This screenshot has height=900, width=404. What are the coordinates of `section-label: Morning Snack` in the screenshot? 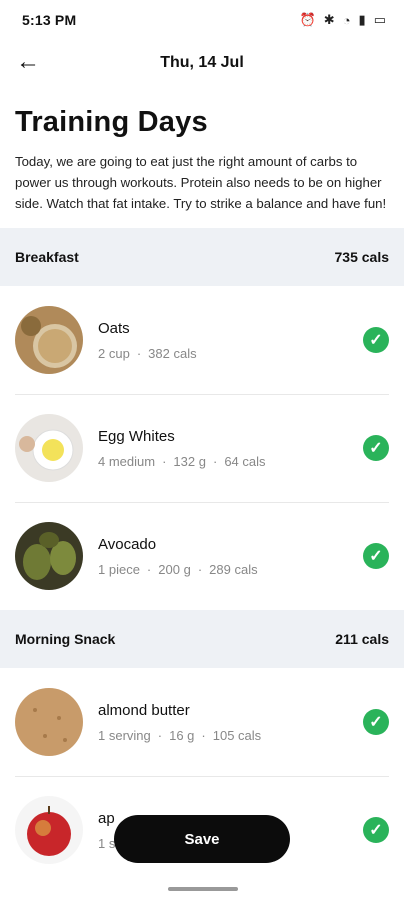 It's located at (65, 639).